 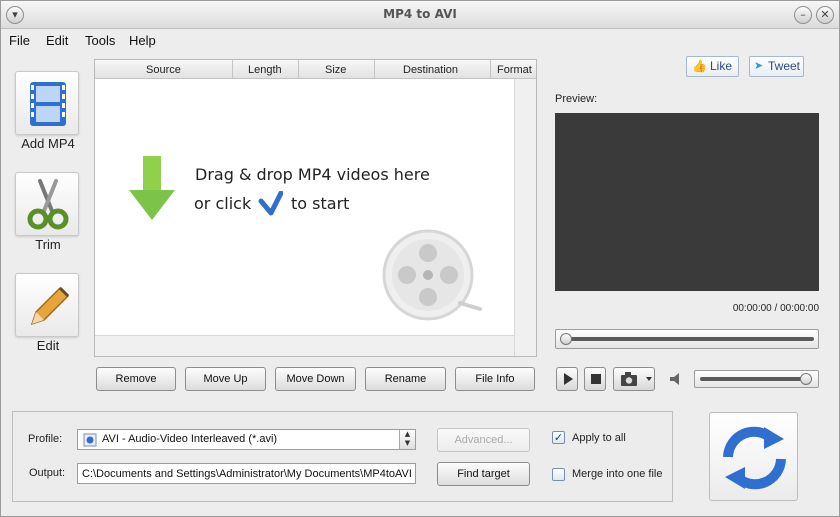 I want to click on drop-text-line1: Drag & drop MP4 videos here, so click(x=312, y=174).